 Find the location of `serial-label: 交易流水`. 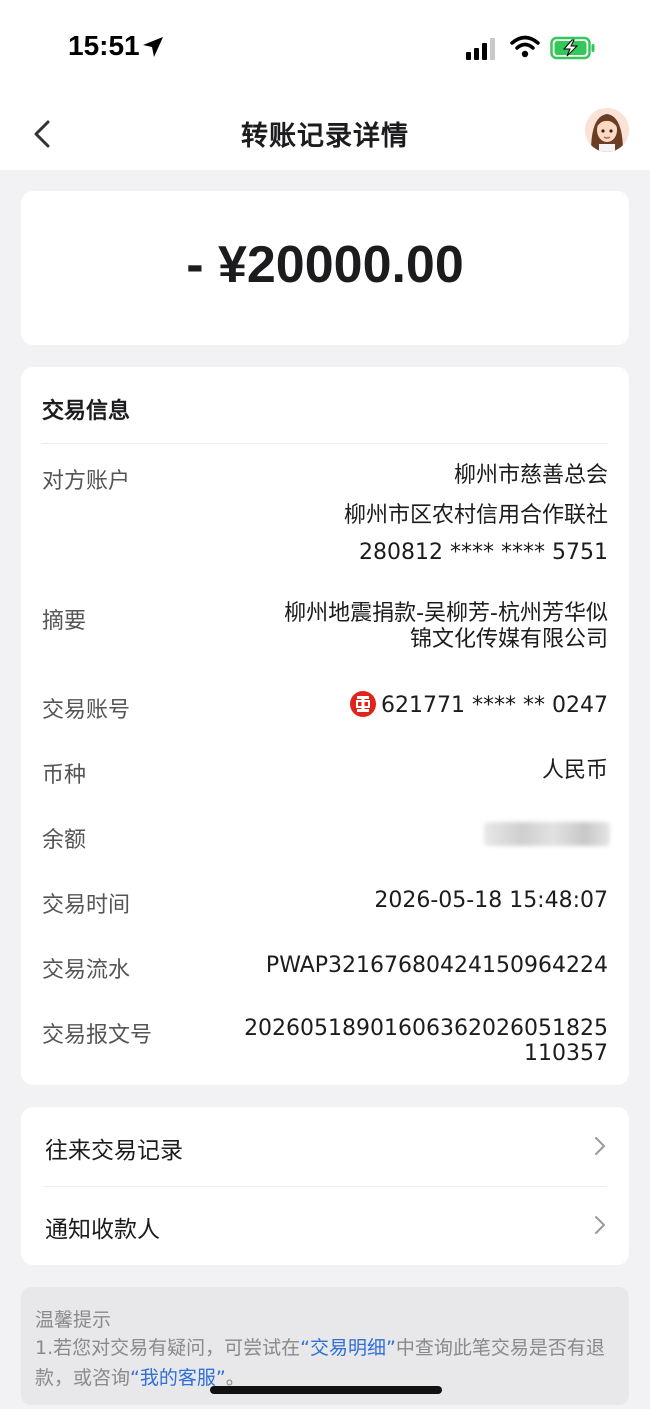

serial-label: 交易流水 is located at coordinates (86, 970).